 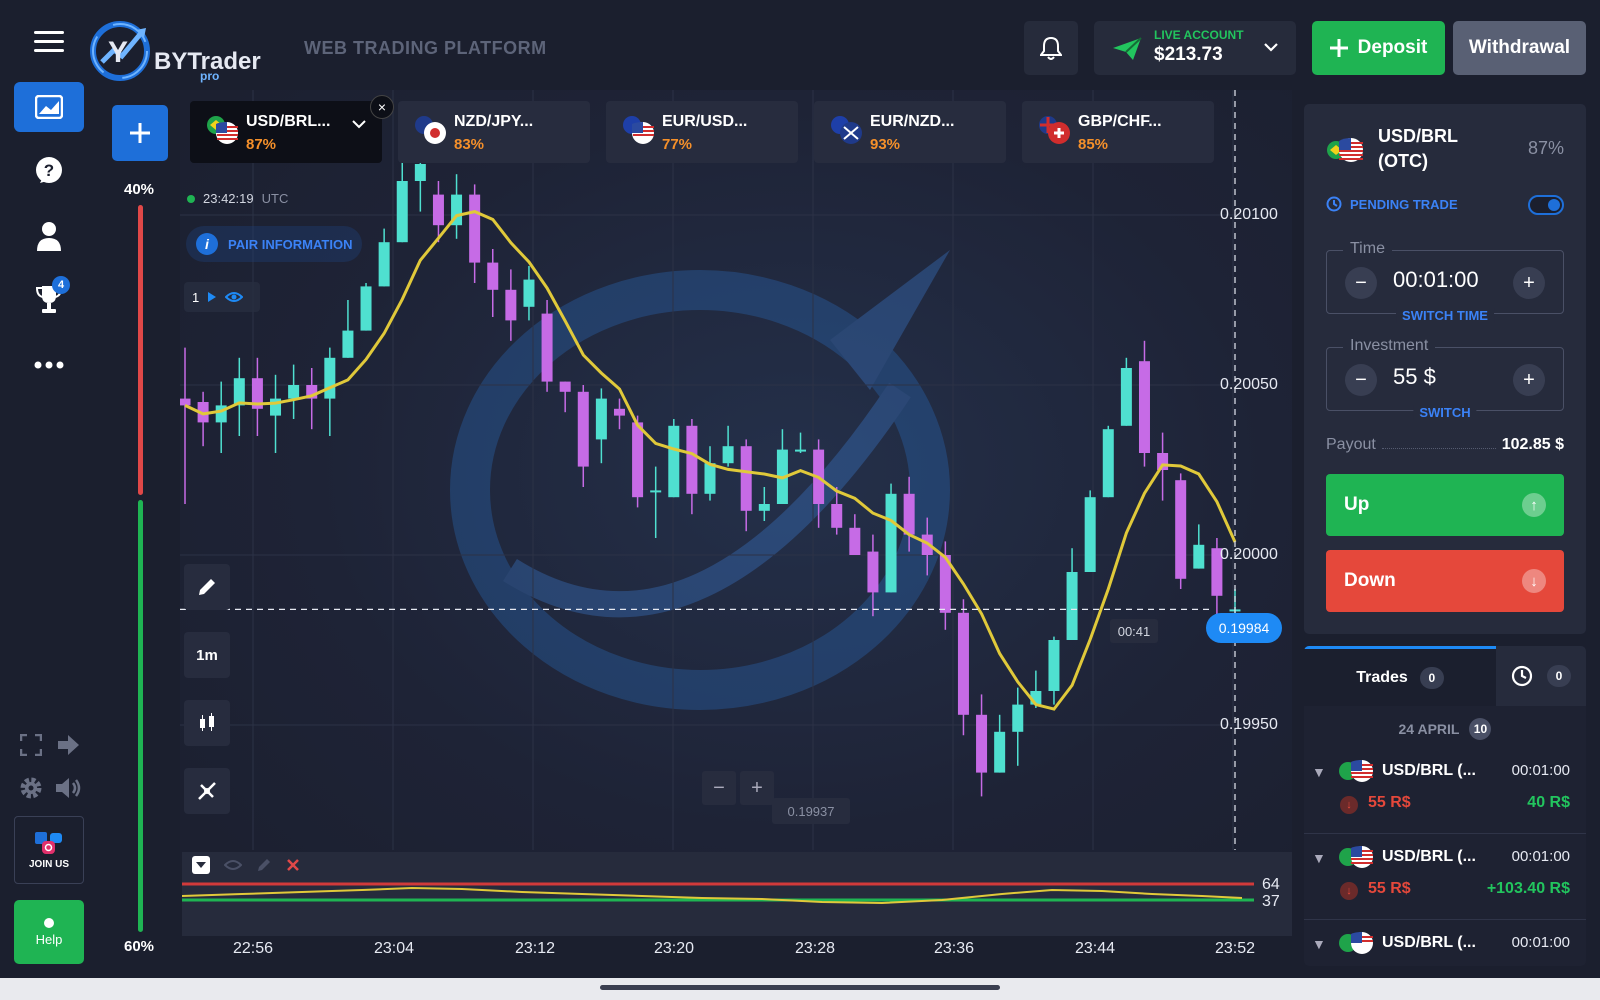 What do you see at coordinates (494, 132) in the screenshot?
I see `tab-nzd-jpy: NZD/JPY... 83%` at bounding box center [494, 132].